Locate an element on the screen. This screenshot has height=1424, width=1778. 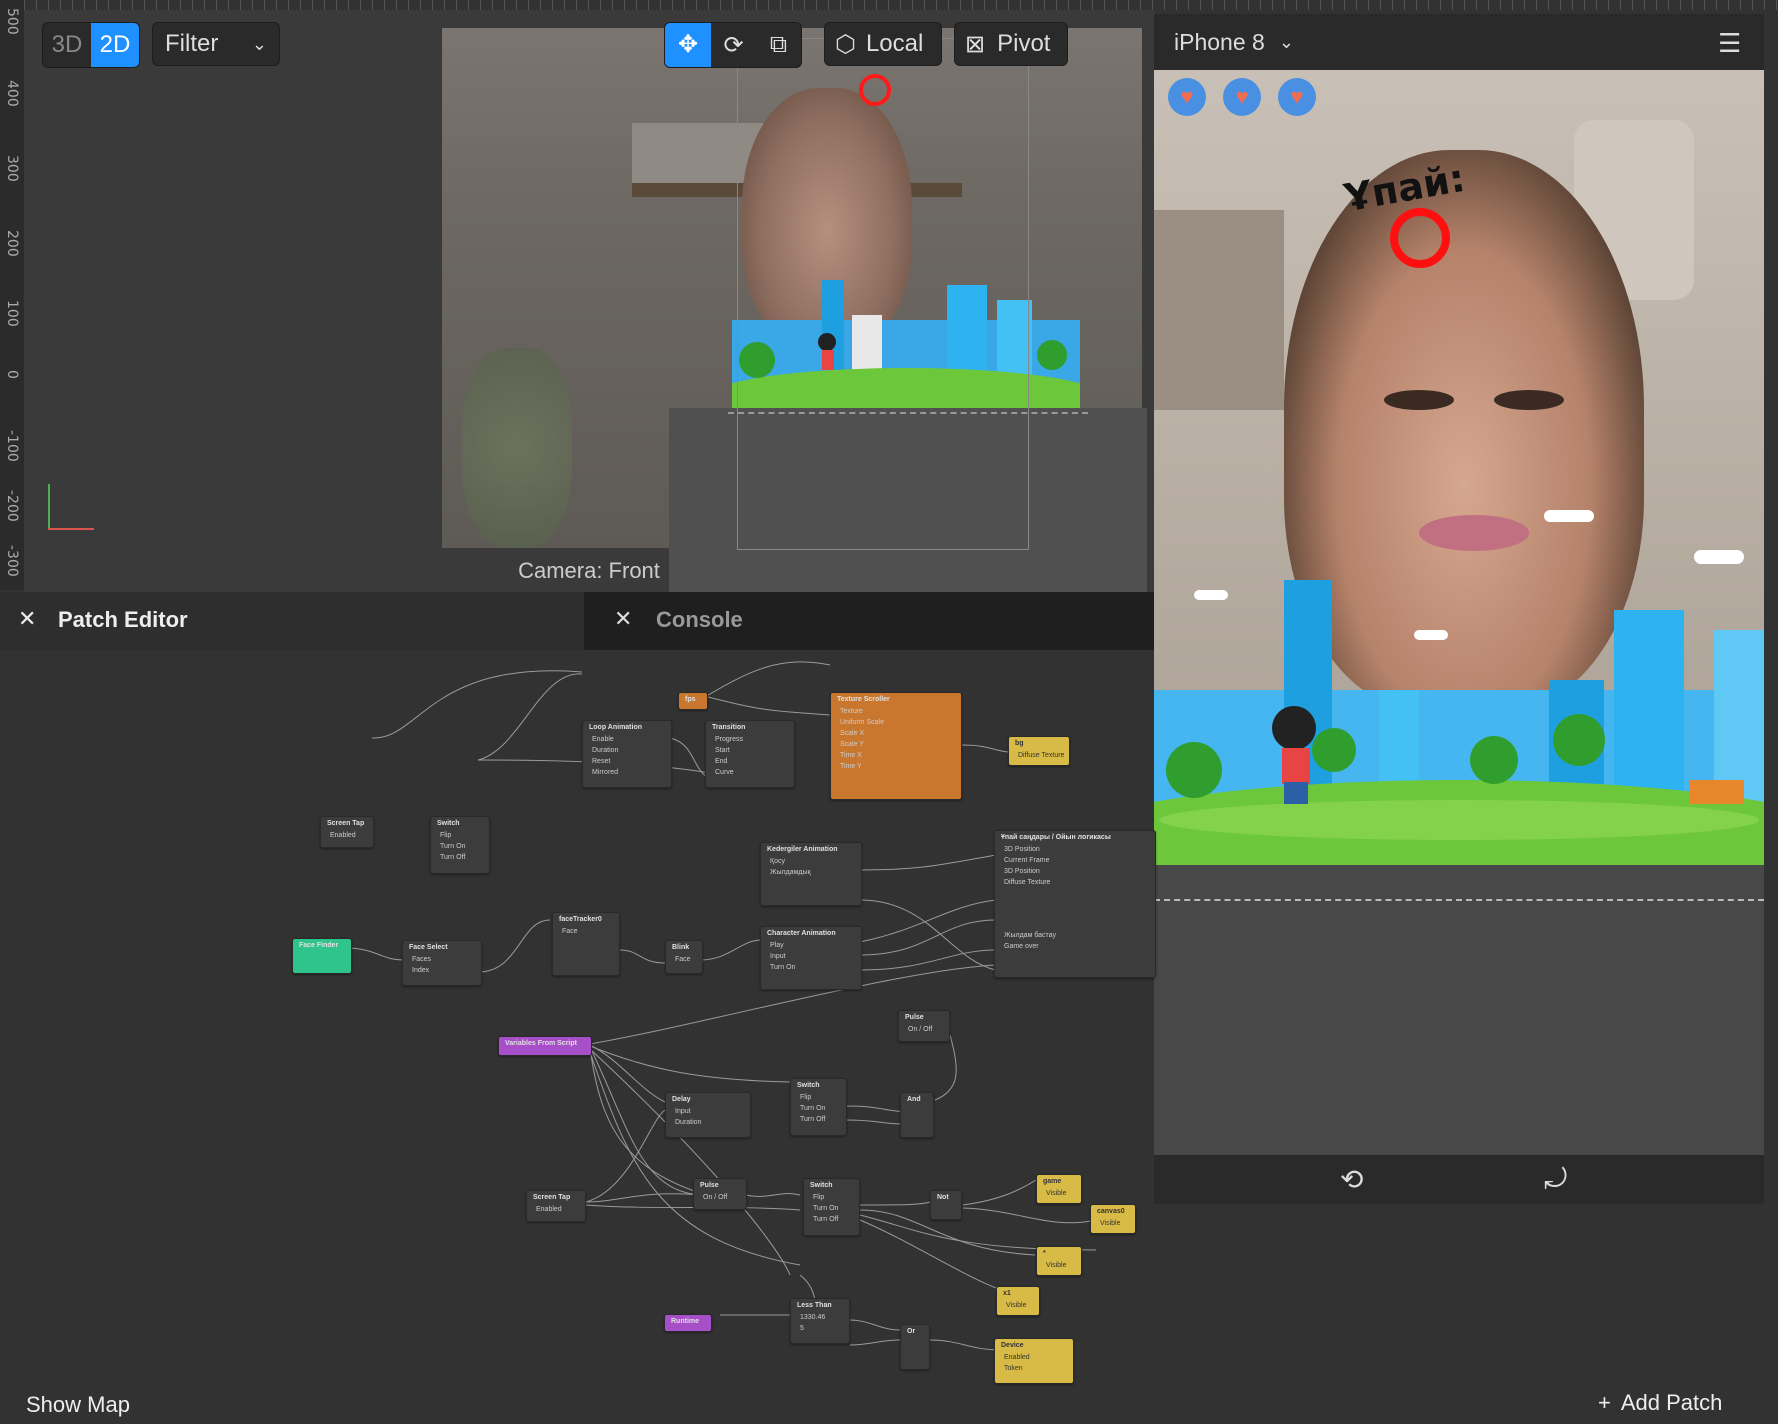
patch-port: Mirrored is located at coordinates (627, 772).